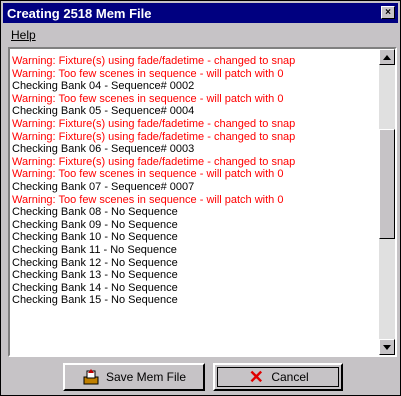 Image resolution: width=401 pixels, height=396 pixels. I want to click on log-line-info: Checking Bank 08 - No Sequence, so click(95, 212).